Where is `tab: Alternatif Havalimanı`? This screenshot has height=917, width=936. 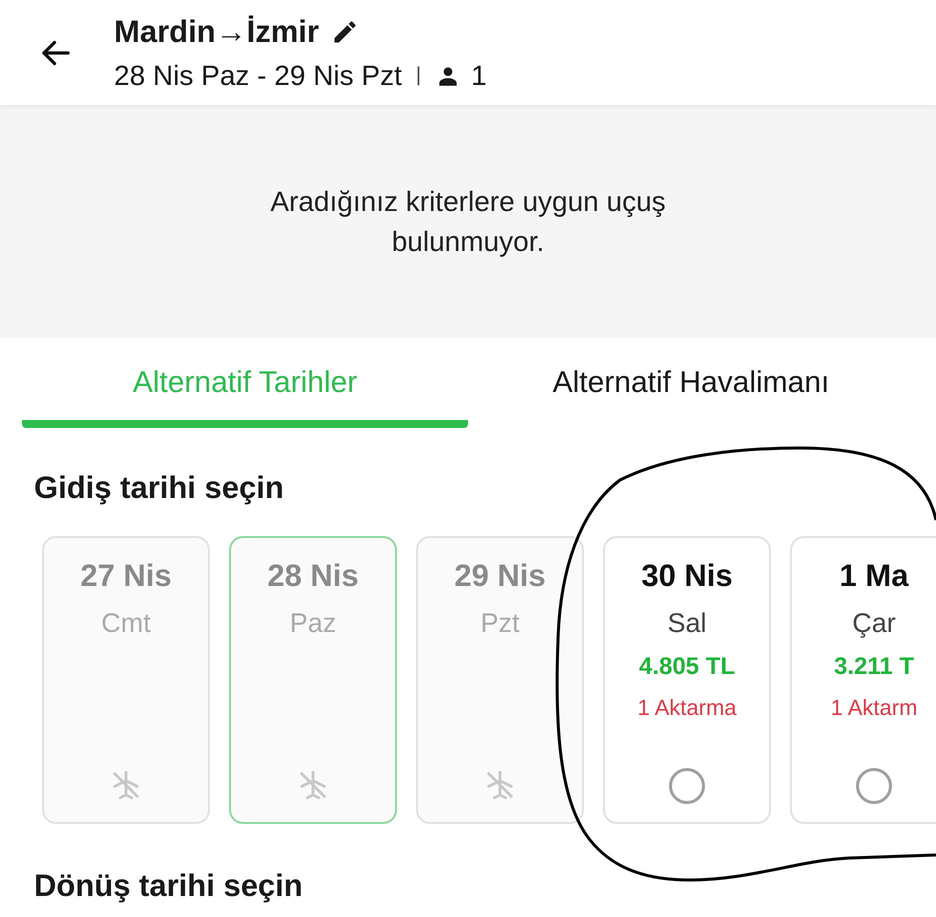 tab: Alternatif Havalimanı is located at coordinates (691, 392).